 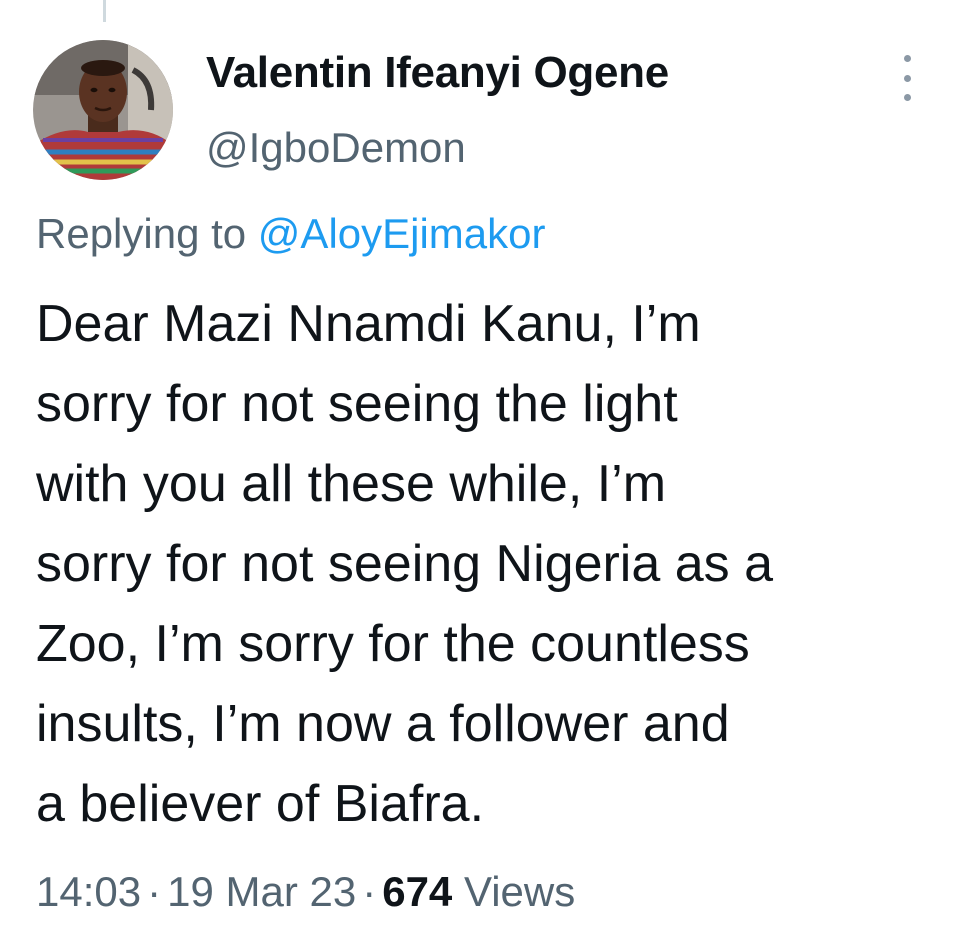 I want to click on replying-to-label: Replying to, so click(x=147, y=233).